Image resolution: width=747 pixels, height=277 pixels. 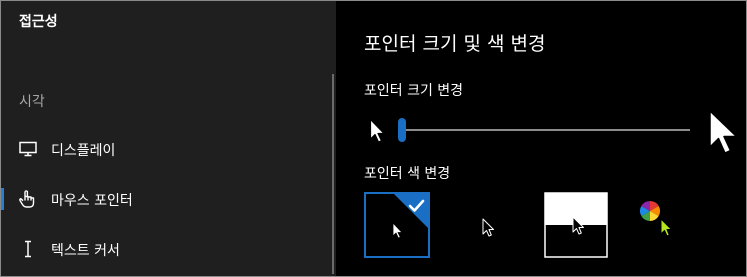 I want to click on sidebar-section-header: 시각, so click(x=32, y=102).